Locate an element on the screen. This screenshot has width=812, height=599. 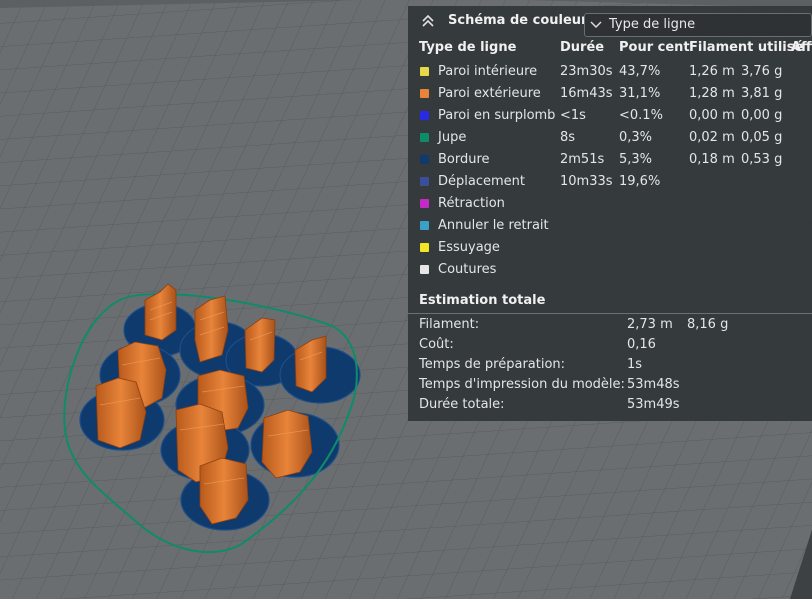
line-type-label: Déplacement is located at coordinates (481, 181).